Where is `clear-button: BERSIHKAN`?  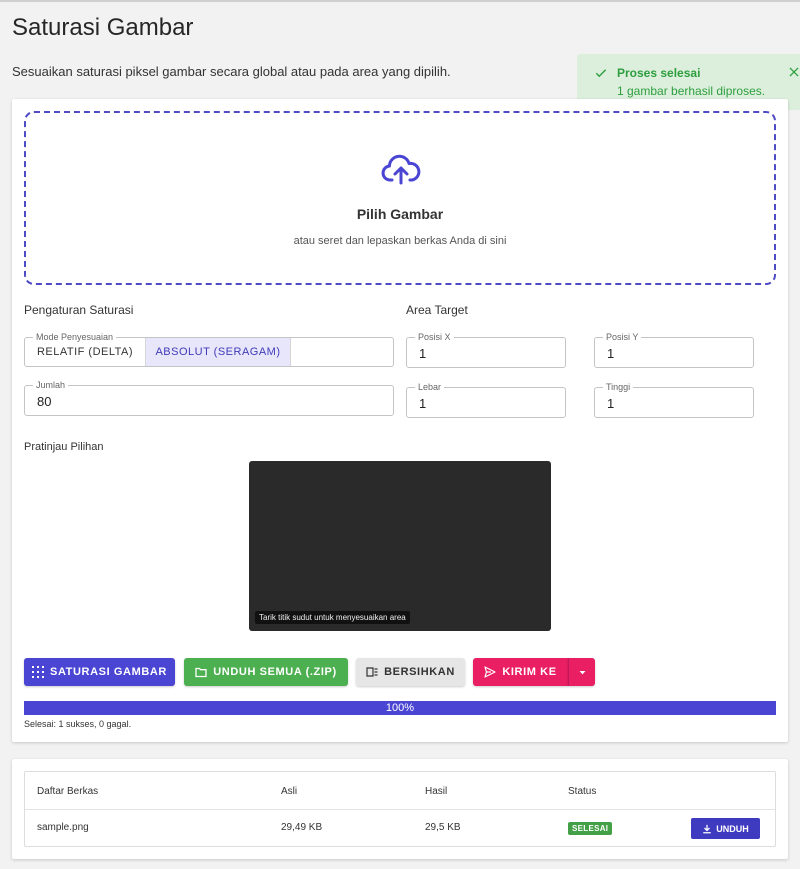
clear-button: BERSIHKAN is located at coordinates (410, 672).